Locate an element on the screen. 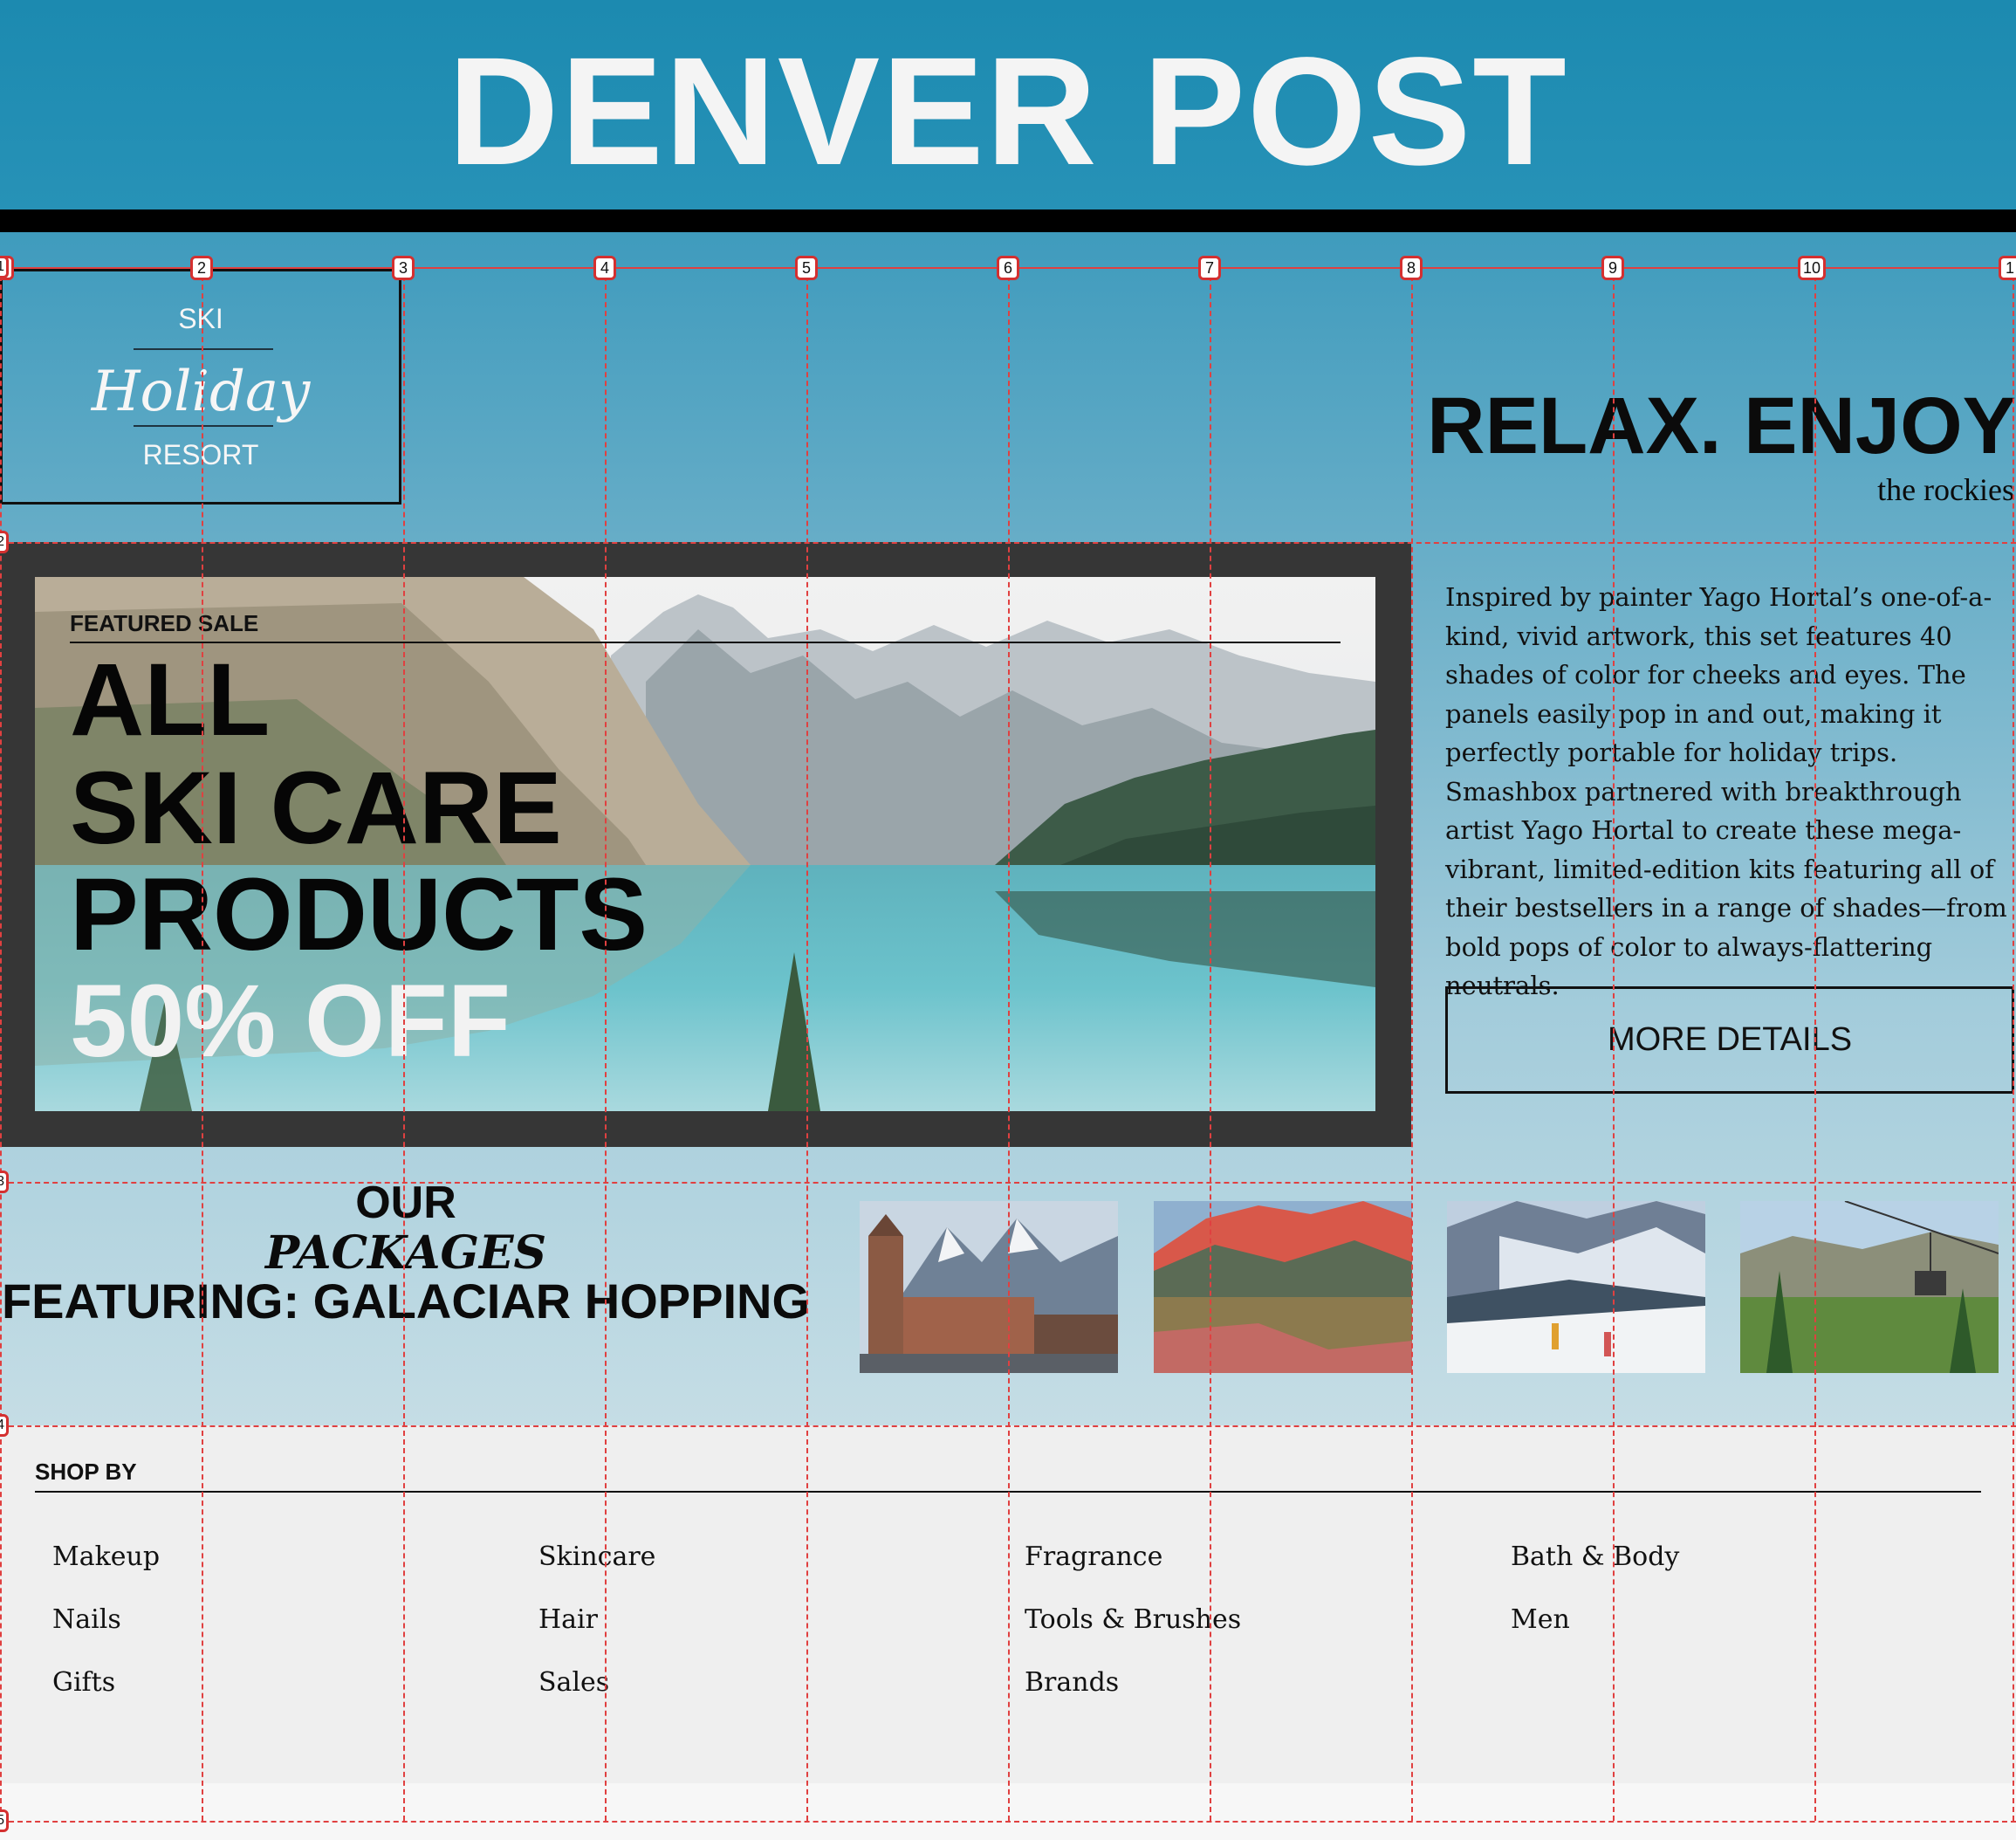  grid-column-marker: 5 is located at coordinates (806, 268).